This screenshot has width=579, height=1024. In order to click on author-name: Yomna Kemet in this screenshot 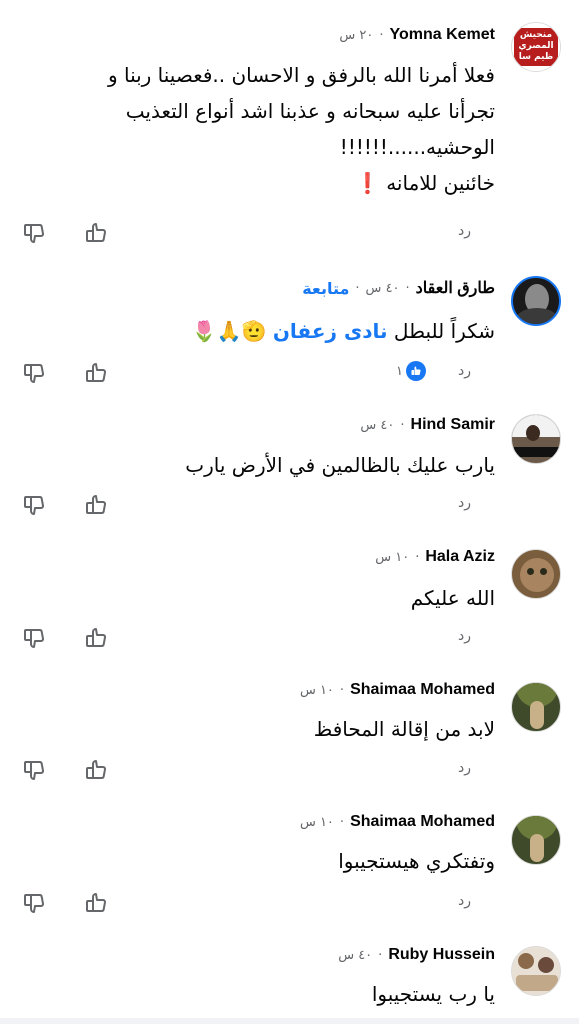, I will do `click(442, 35)`.